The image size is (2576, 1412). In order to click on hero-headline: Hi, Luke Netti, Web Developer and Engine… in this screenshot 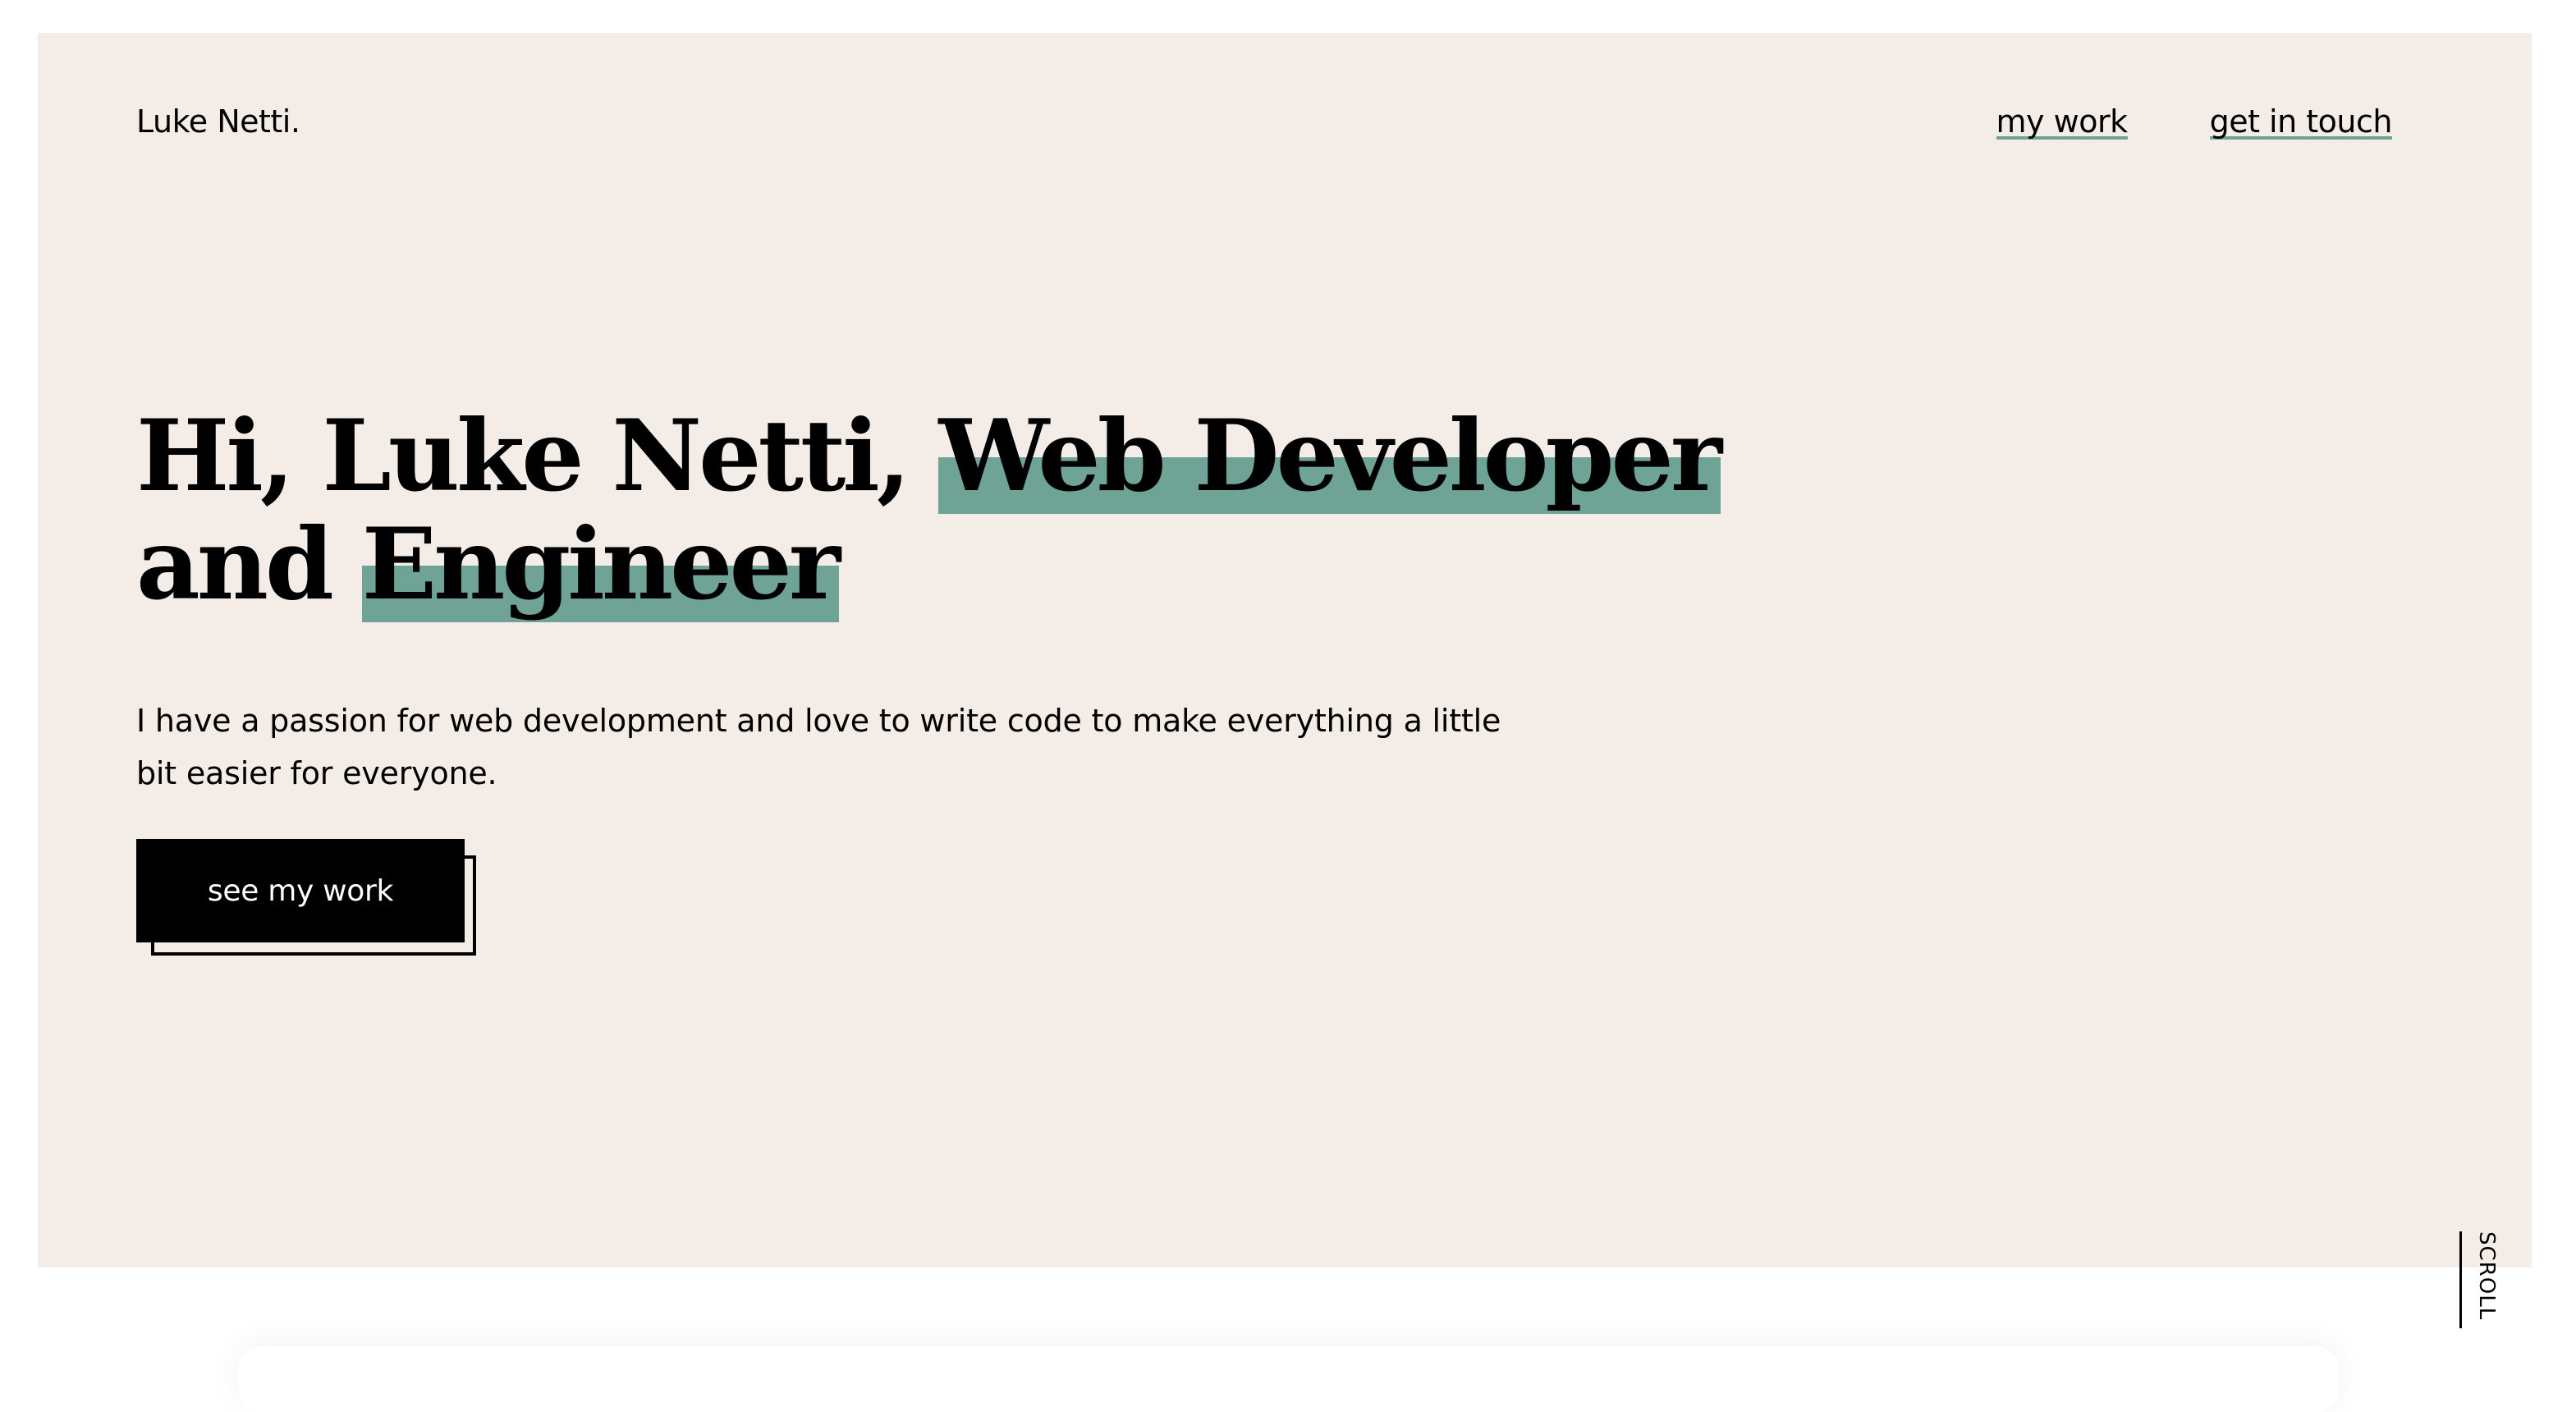, I will do `click(998, 510)`.